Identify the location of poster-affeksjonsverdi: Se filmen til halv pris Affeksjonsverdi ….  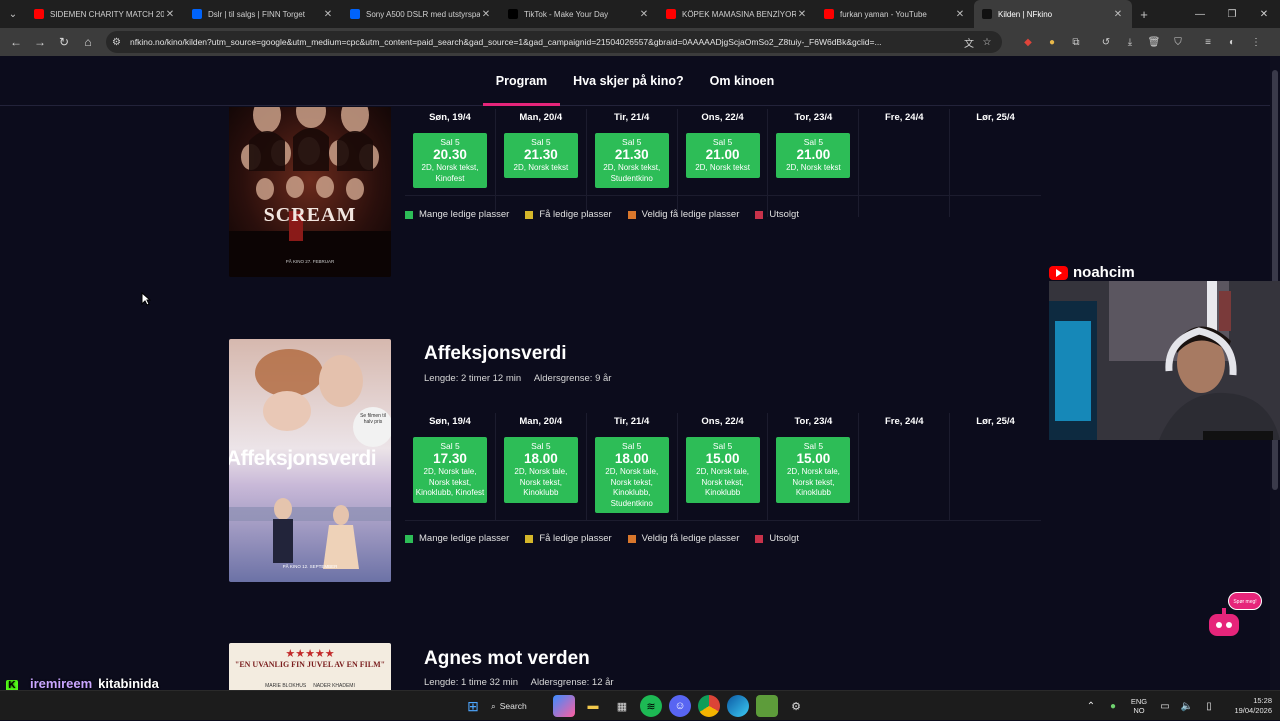
(310, 460).